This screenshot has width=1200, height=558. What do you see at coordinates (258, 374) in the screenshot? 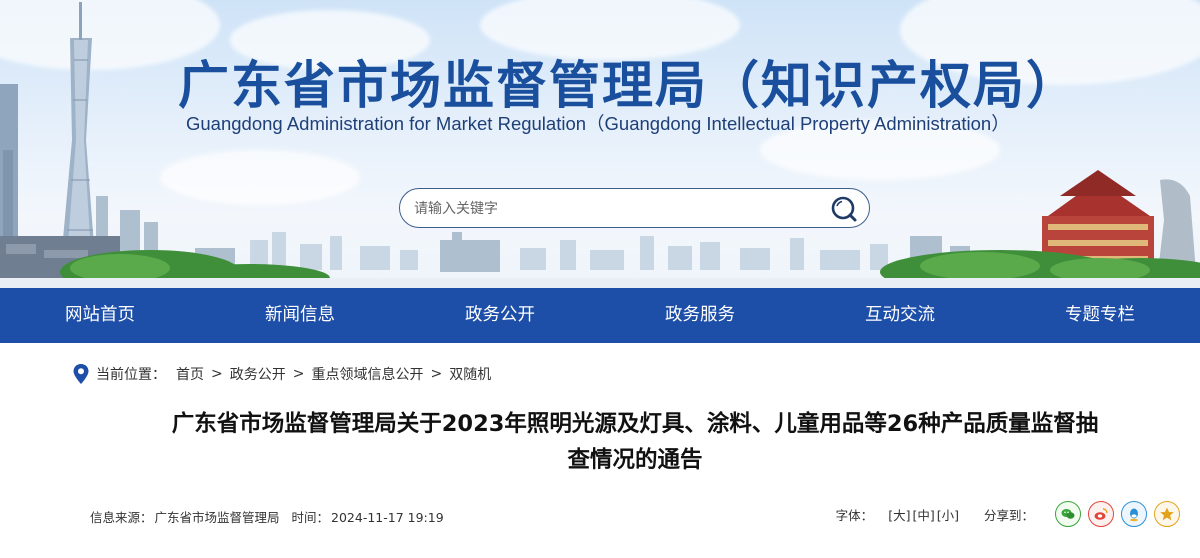
I see `breadcrumb-gov-info: 政务公开` at bounding box center [258, 374].